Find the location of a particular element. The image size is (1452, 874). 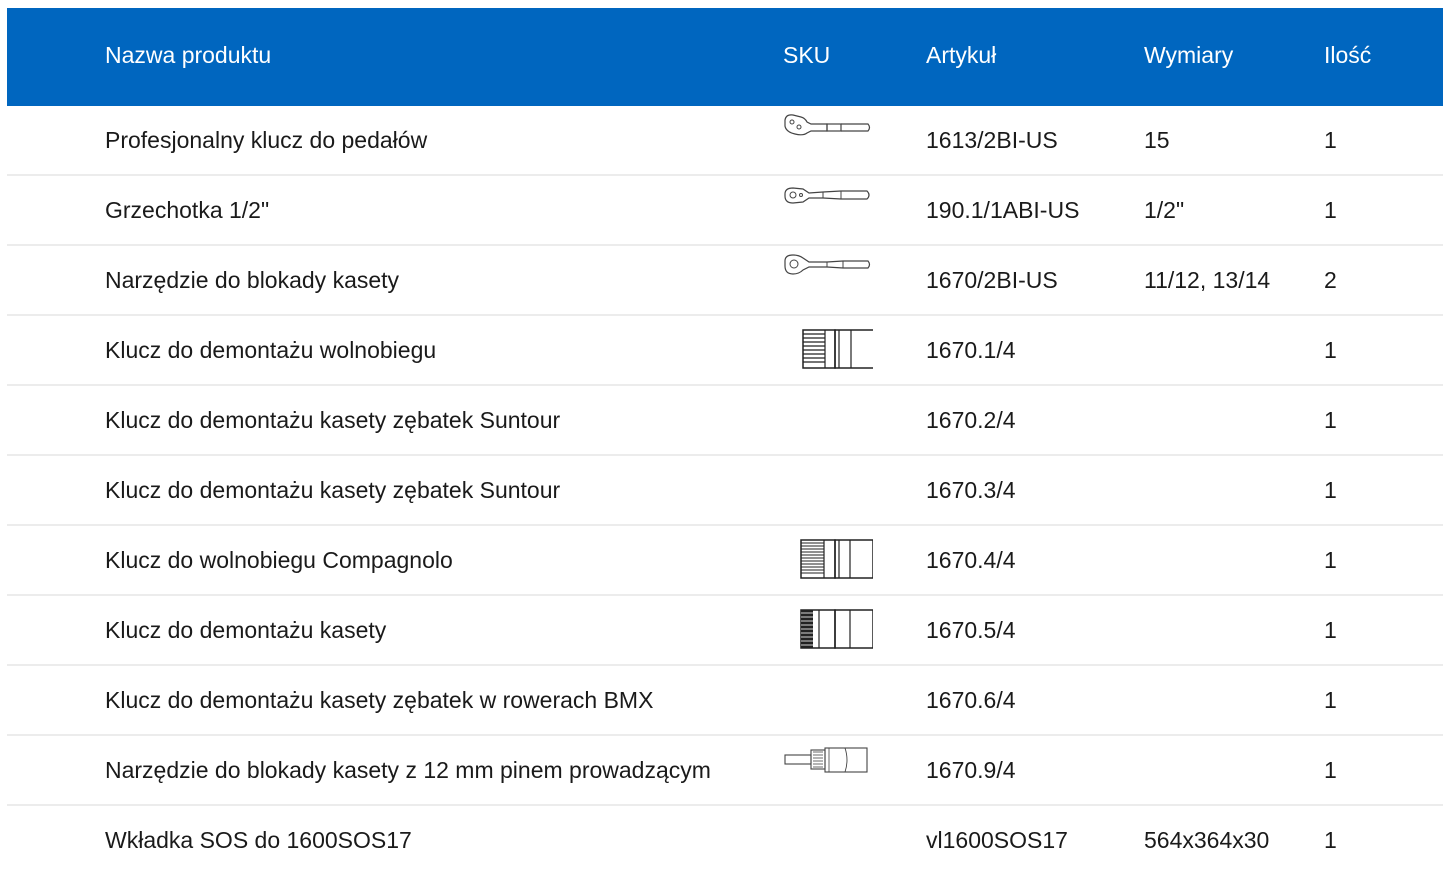

product-article: 1670.4/4 is located at coordinates (971, 560).